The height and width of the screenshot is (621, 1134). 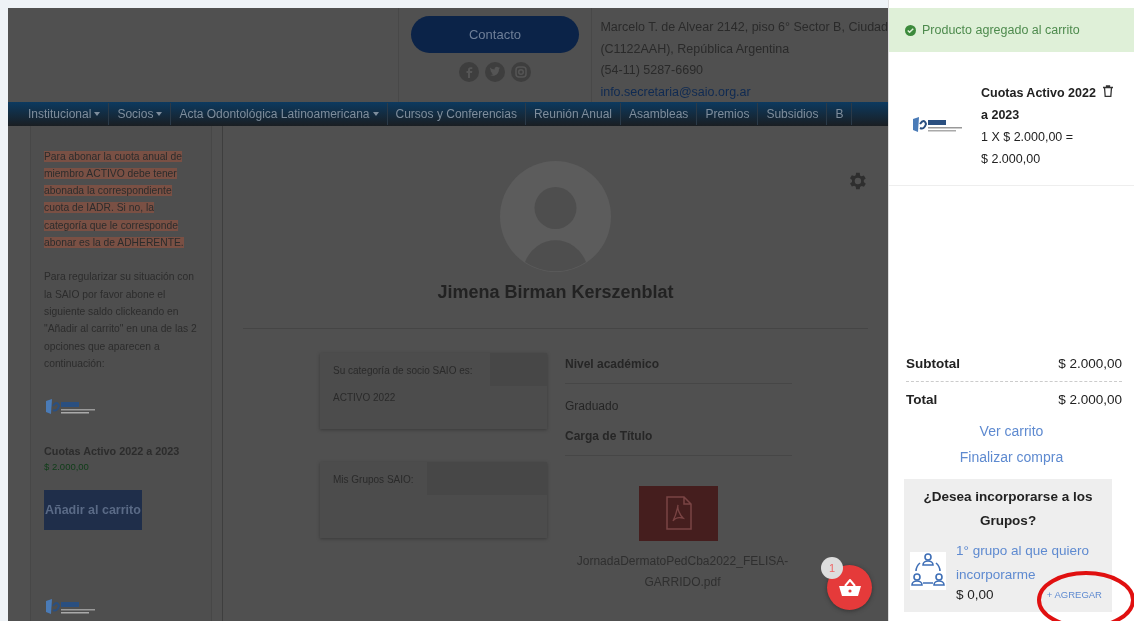 I want to click on notice-text: Para abonar la cuota anual de miembro ACTIVO debe tener abonada la correspondiente cuota de IADR. Si no, la categoría que le corresponde abonar es la de ADHERENTE., so click(x=114, y=200).